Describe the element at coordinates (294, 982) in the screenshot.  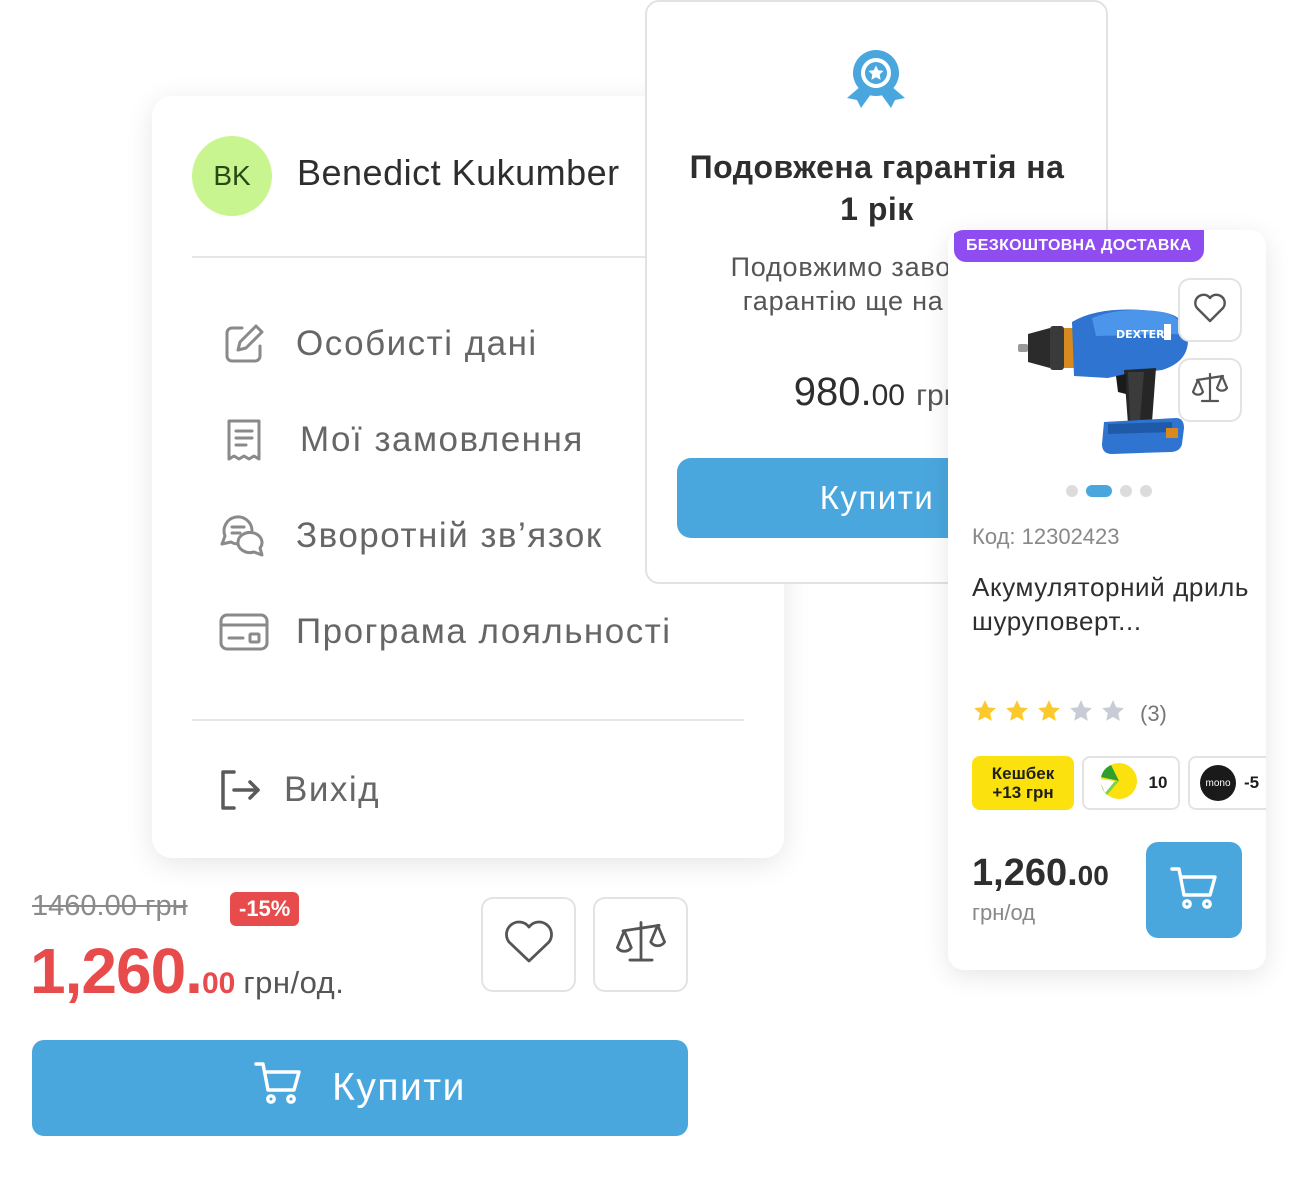
I see `current-price-unit: грн/од.` at that location.